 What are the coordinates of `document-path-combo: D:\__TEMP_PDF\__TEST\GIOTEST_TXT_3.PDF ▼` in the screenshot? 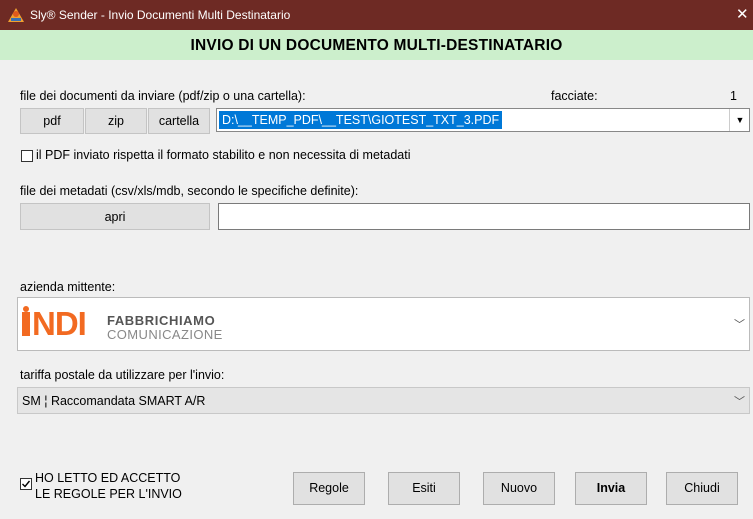 It's located at (483, 120).